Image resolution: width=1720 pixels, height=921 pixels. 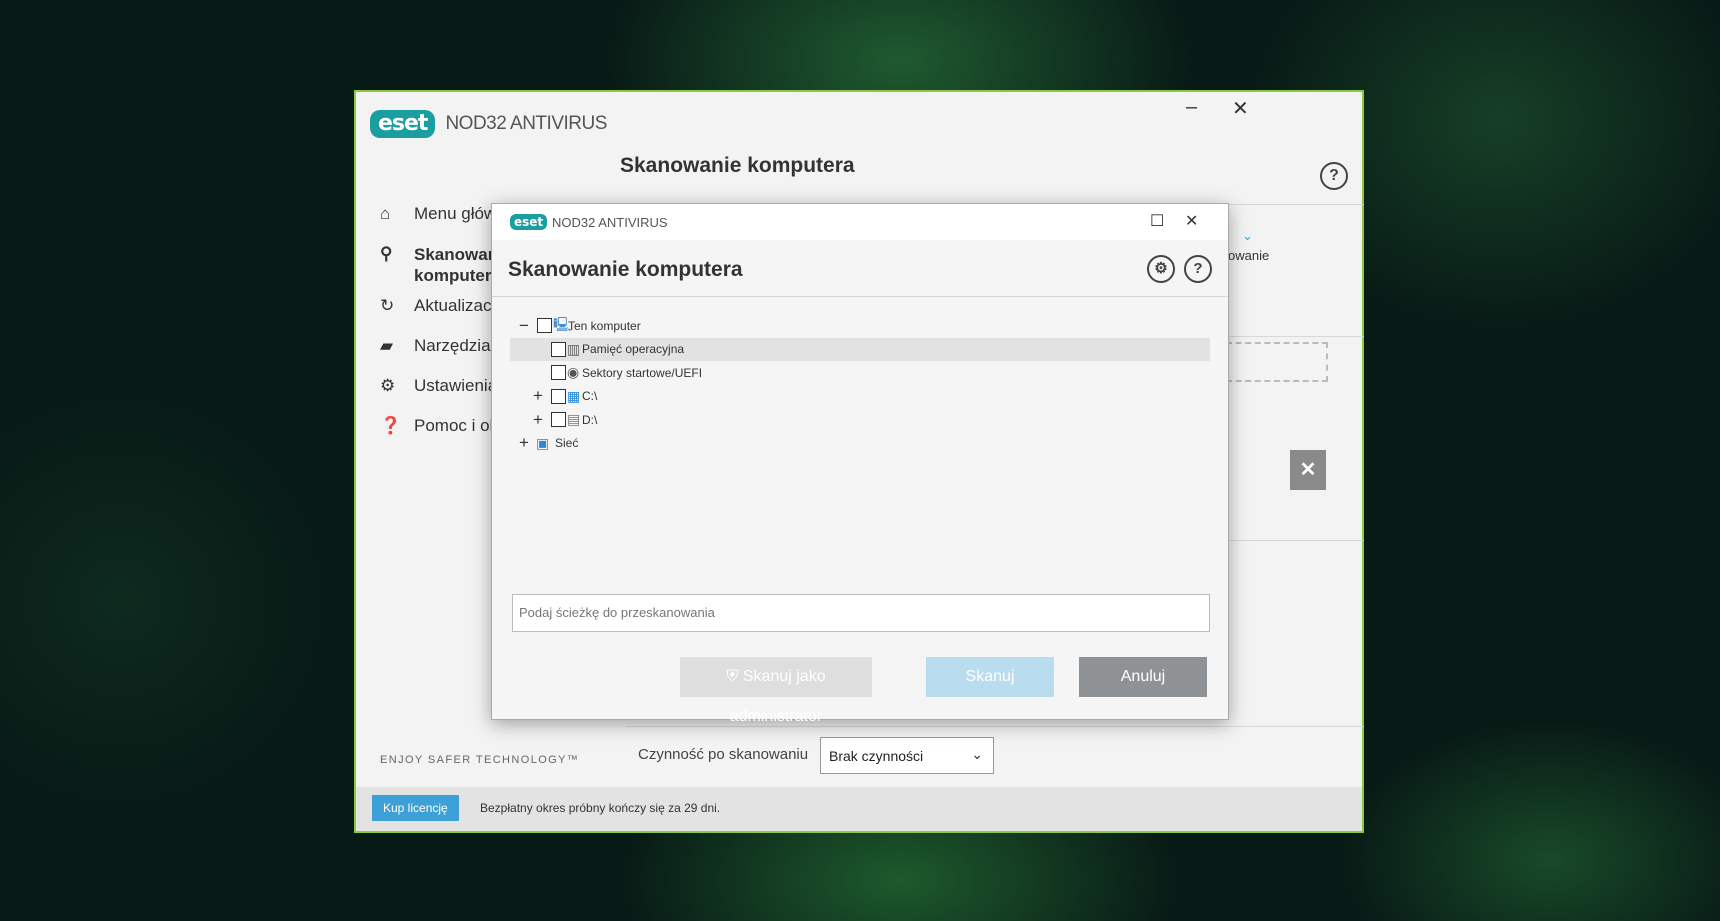 What do you see at coordinates (604, 325) in the screenshot?
I see `tree-item-label: Ten komputer` at bounding box center [604, 325].